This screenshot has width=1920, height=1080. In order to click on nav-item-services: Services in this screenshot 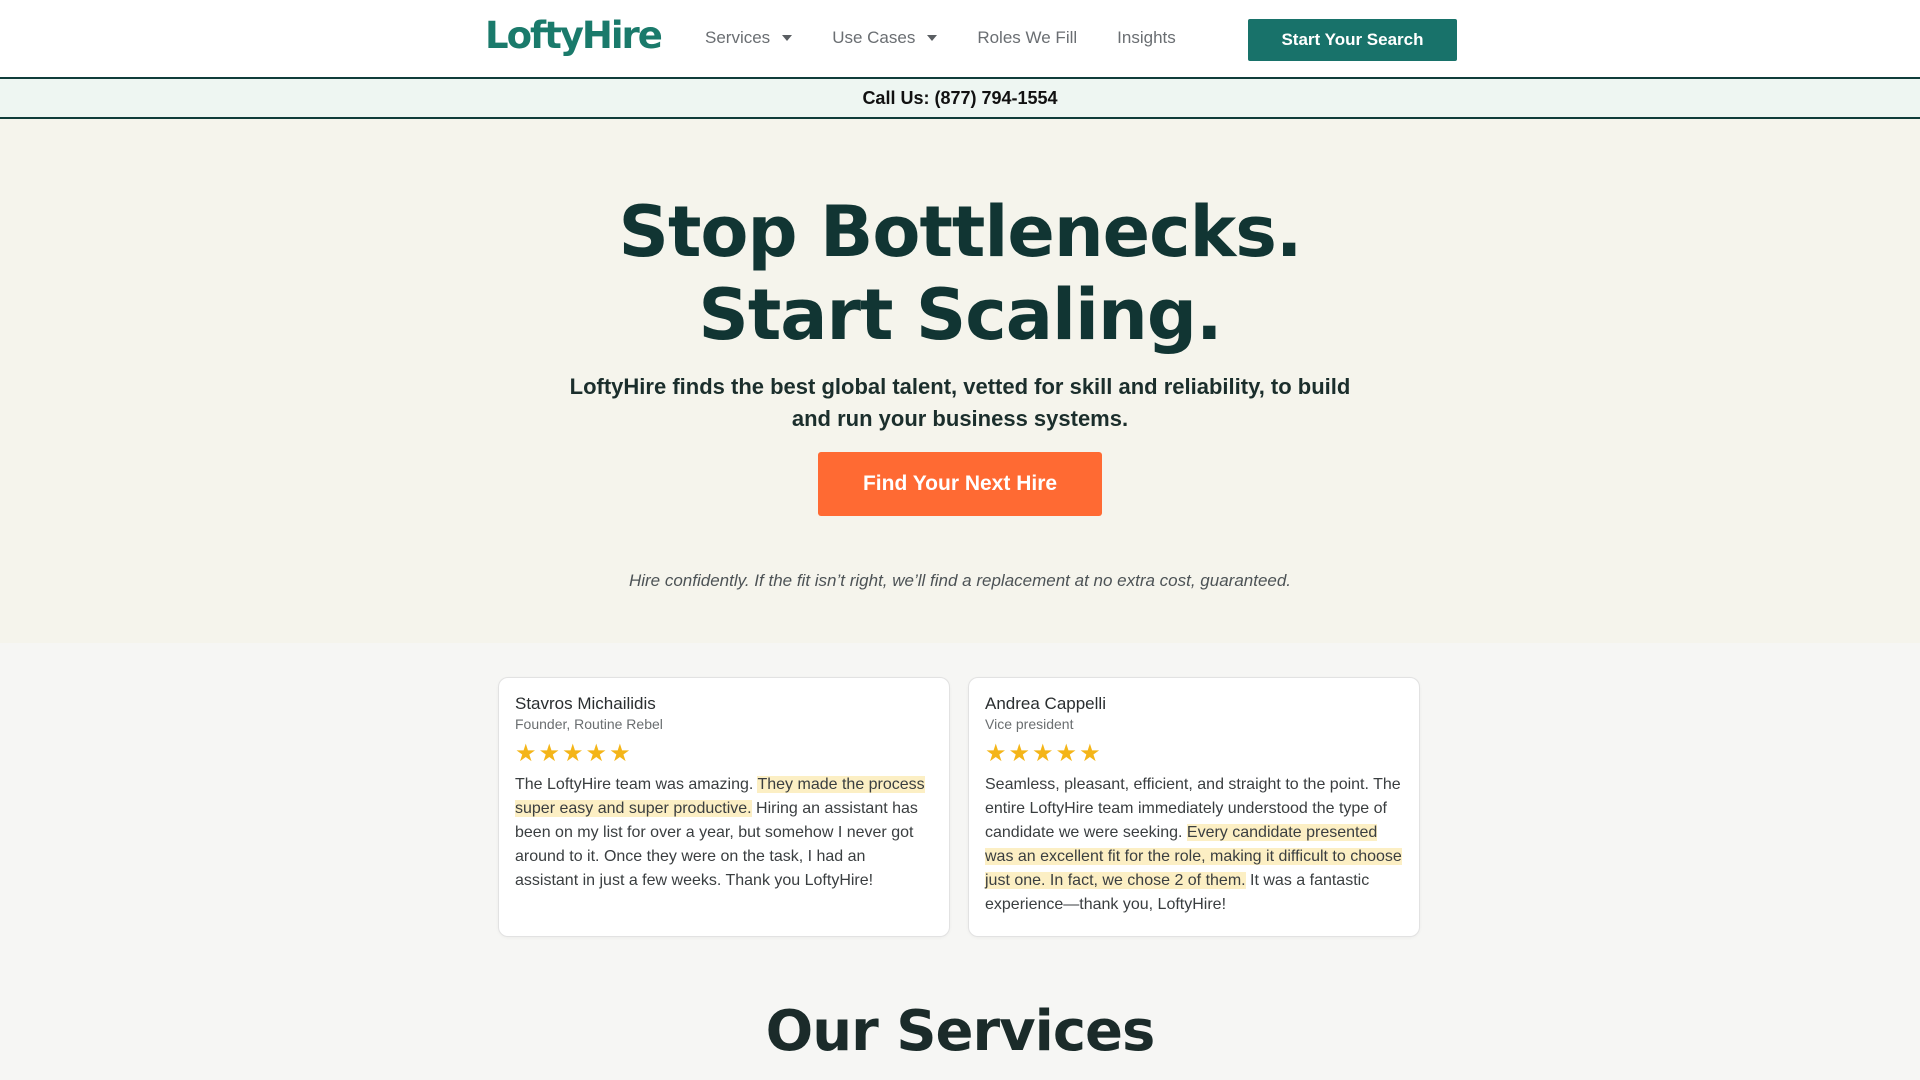, I will do `click(749, 38)`.